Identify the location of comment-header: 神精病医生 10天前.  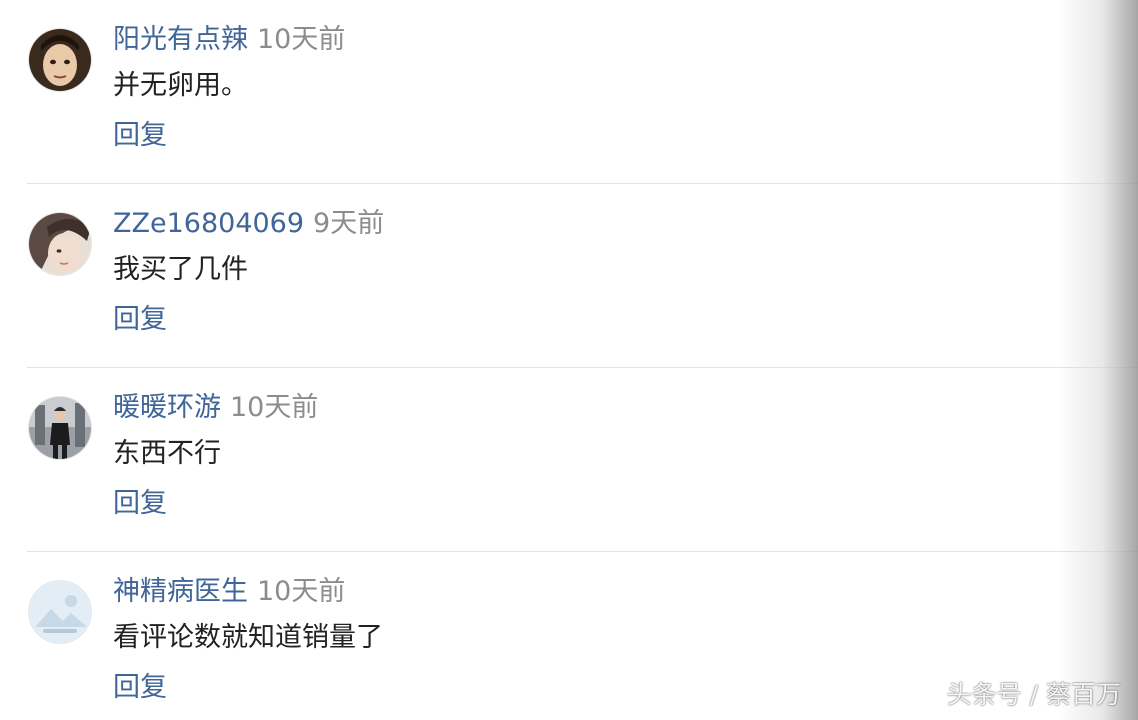
(229, 592).